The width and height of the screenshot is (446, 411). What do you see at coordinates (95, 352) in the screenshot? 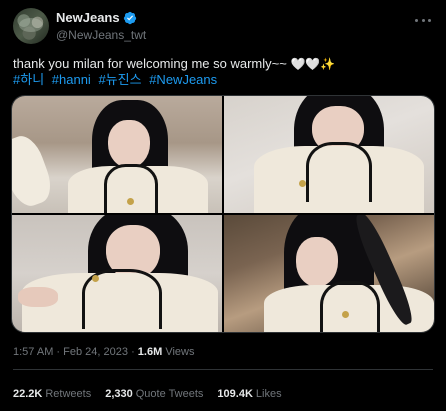
I see `tweet-date: Feb 24, 2023` at bounding box center [95, 352].